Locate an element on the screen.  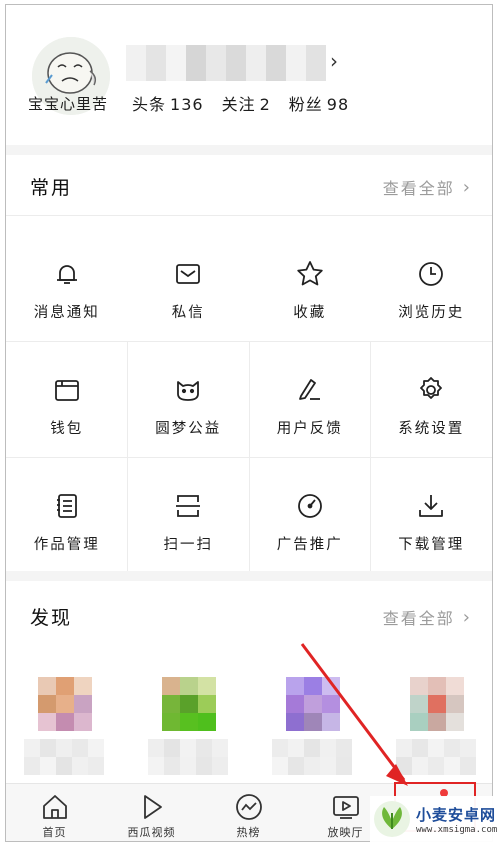
mail-icon is located at coordinates (188, 274).